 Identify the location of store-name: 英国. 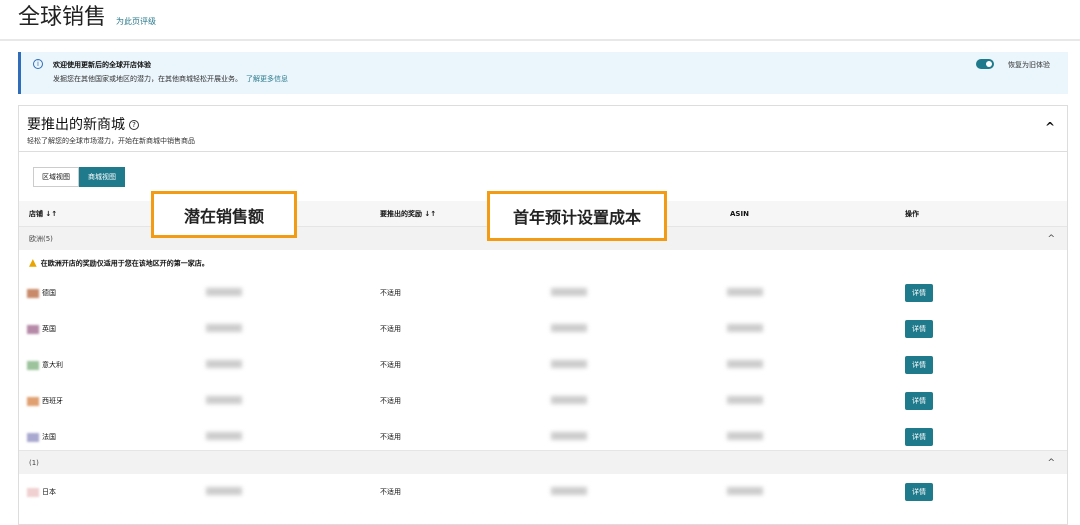
(49, 329).